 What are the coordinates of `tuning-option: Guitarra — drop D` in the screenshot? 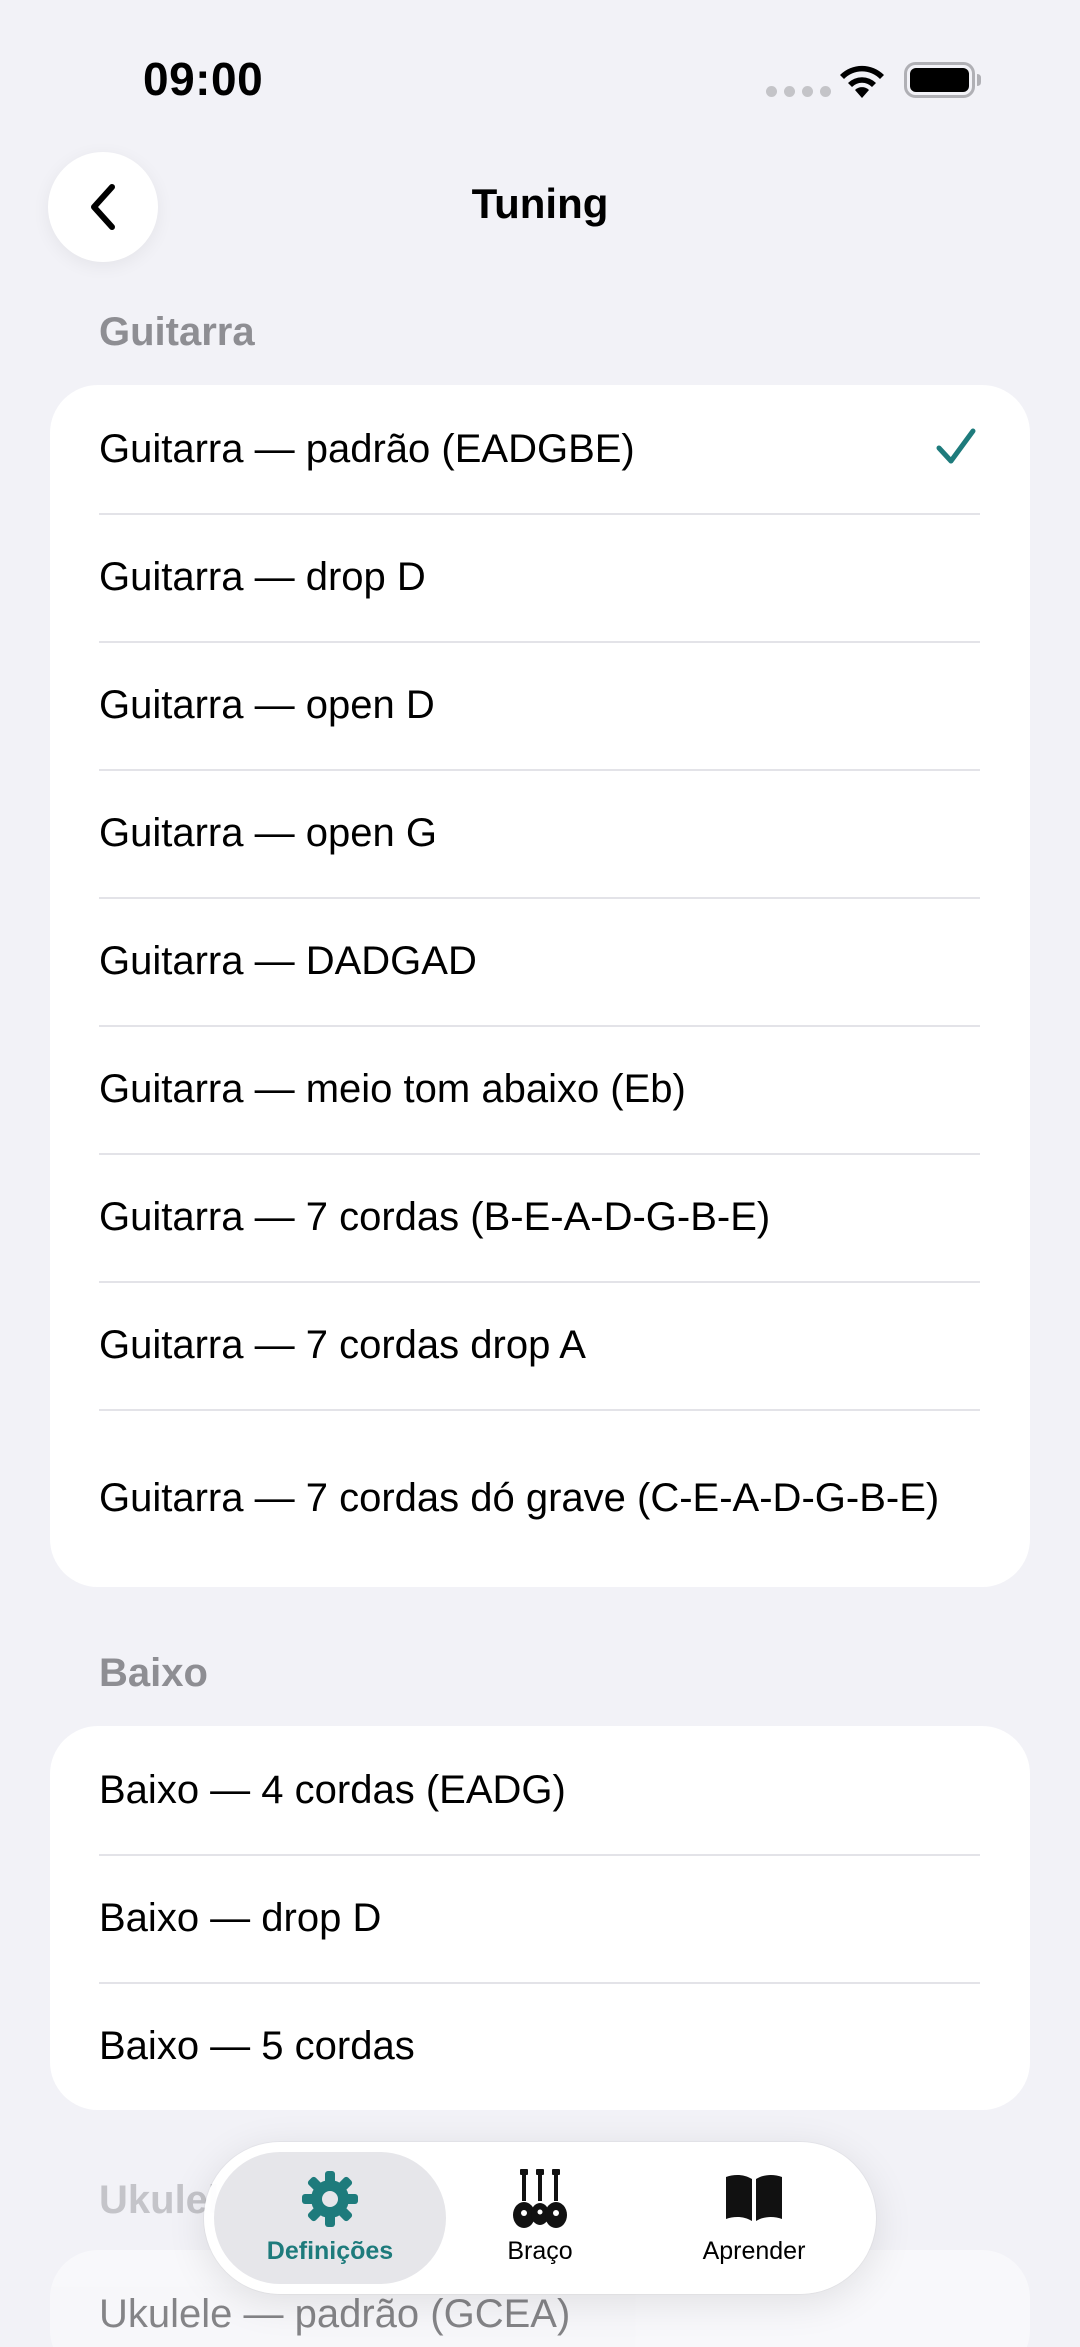 It's located at (540, 577).